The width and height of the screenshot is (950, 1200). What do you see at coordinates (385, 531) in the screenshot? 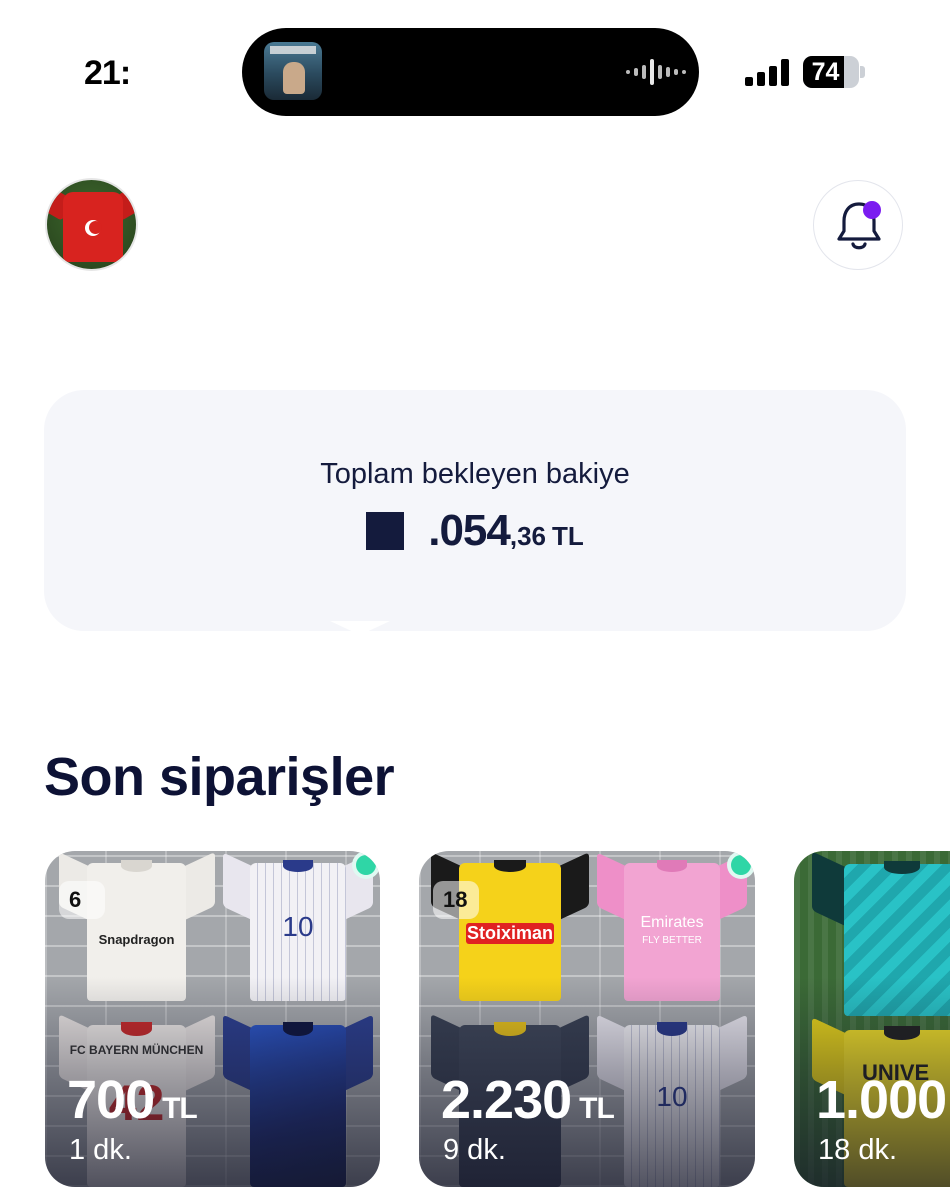
I see `hidden-digits-mask` at bounding box center [385, 531].